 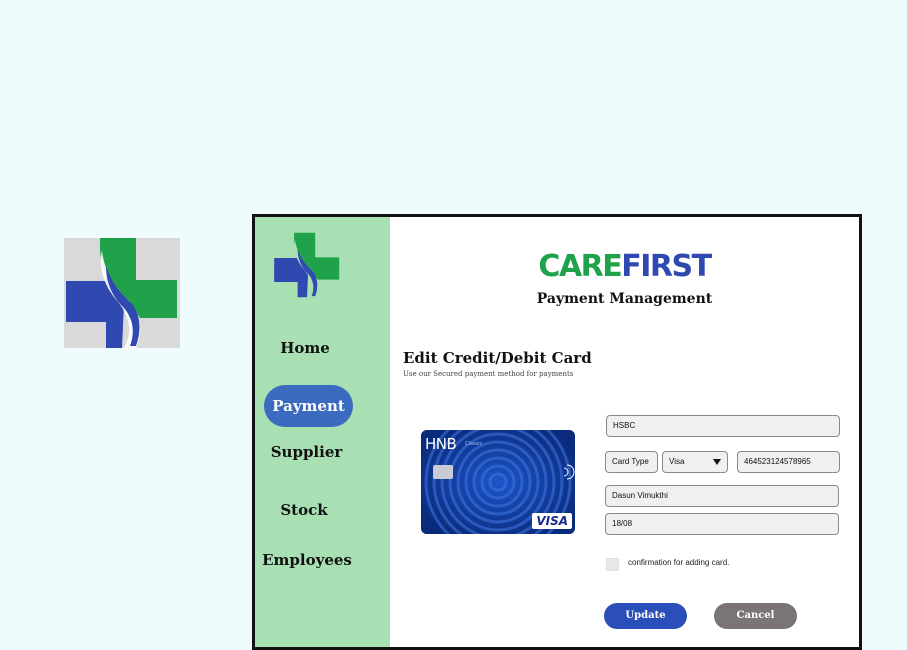 What do you see at coordinates (788, 462) in the screenshot?
I see `card-number-field: 464523124578965` at bounding box center [788, 462].